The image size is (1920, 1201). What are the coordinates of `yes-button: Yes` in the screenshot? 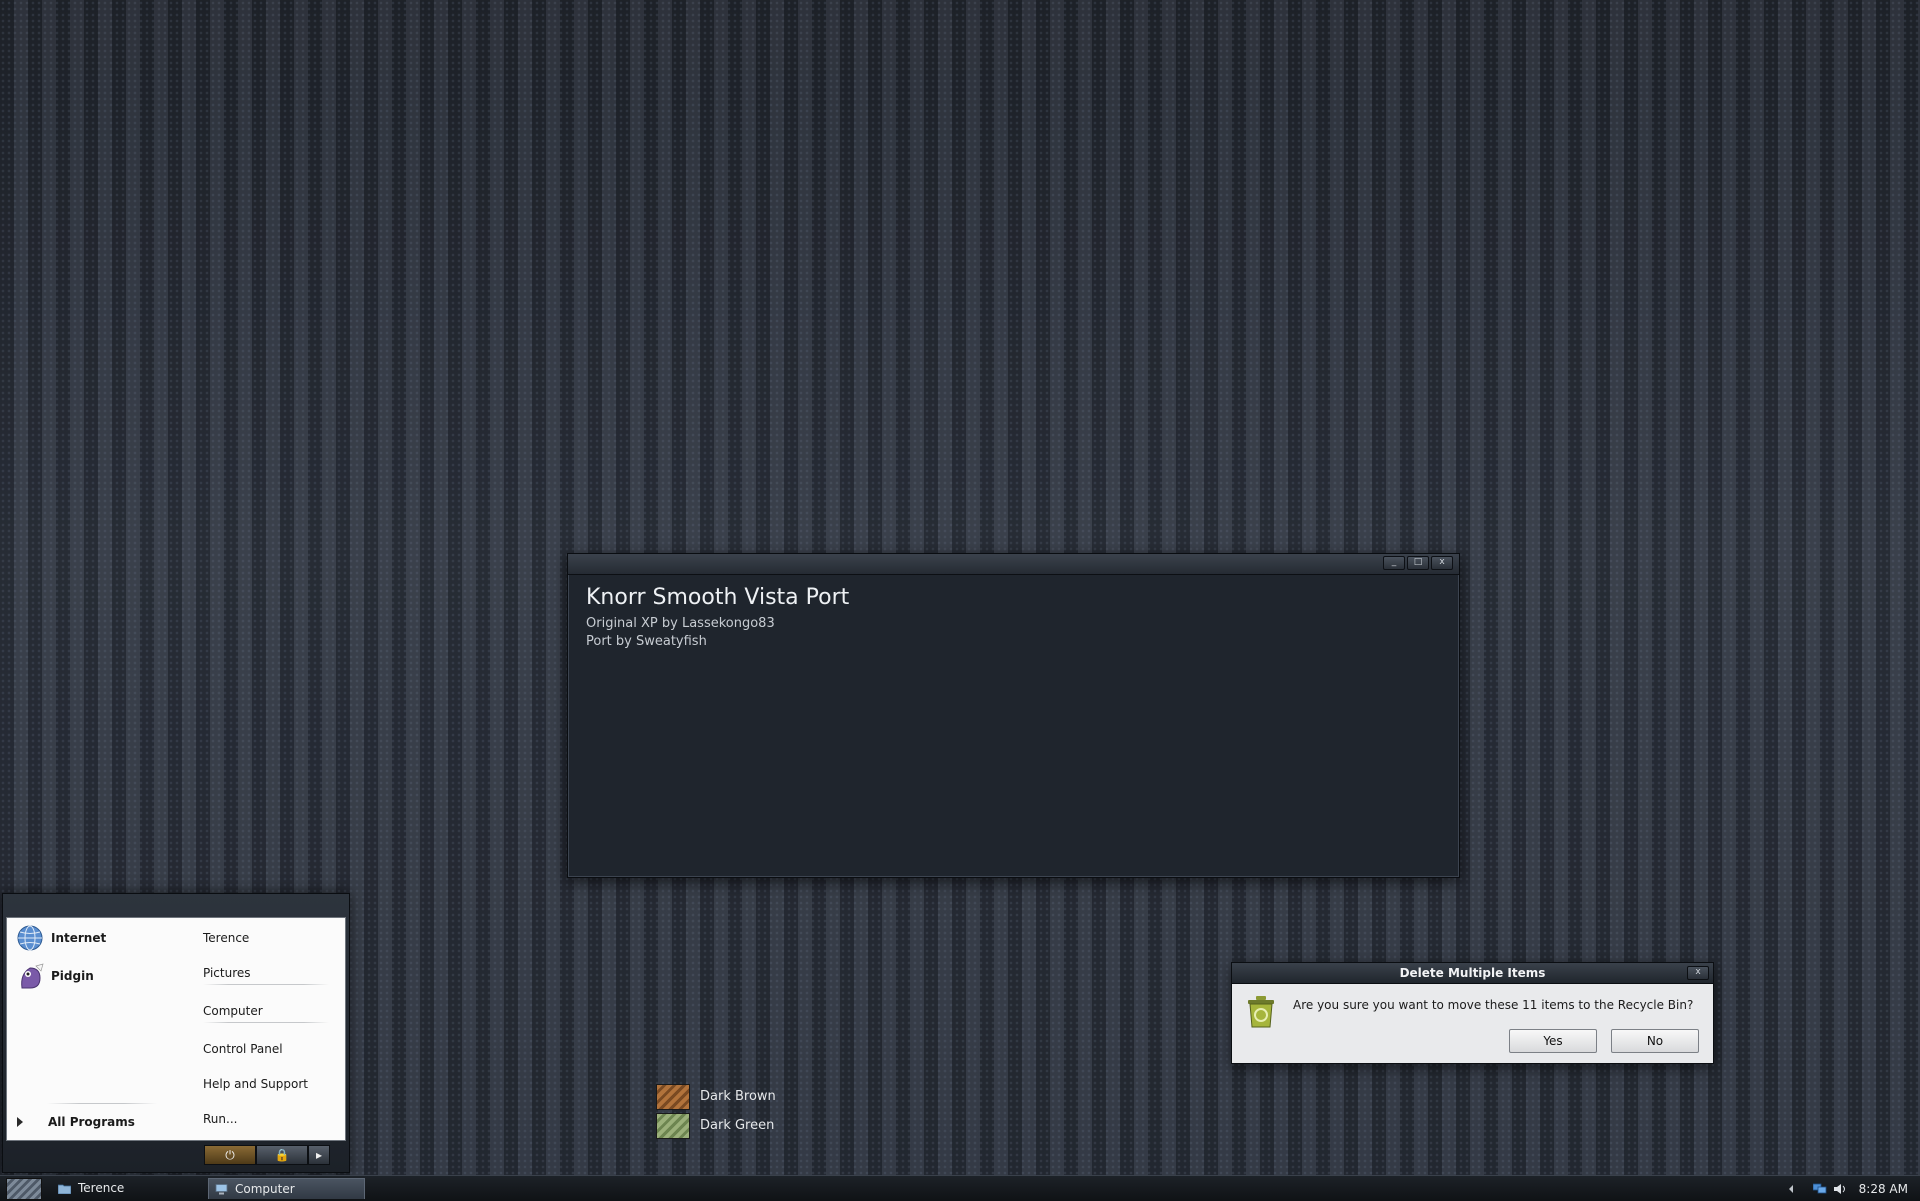 It's located at (1553, 1041).